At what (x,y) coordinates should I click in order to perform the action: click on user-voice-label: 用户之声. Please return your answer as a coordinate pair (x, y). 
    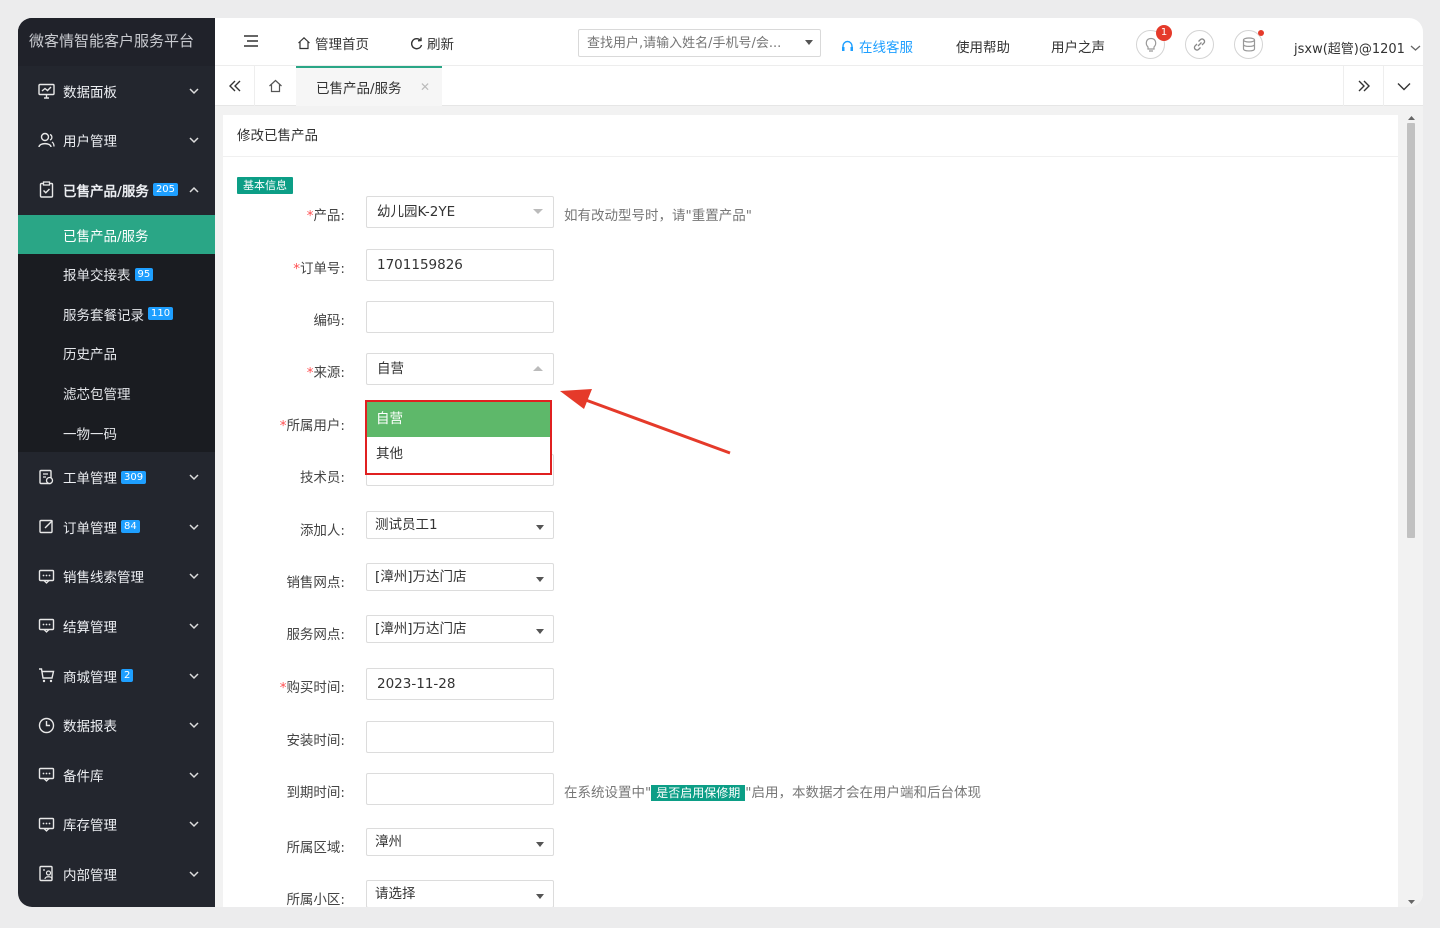
    Looking at the image, I should click on (1078, 48).